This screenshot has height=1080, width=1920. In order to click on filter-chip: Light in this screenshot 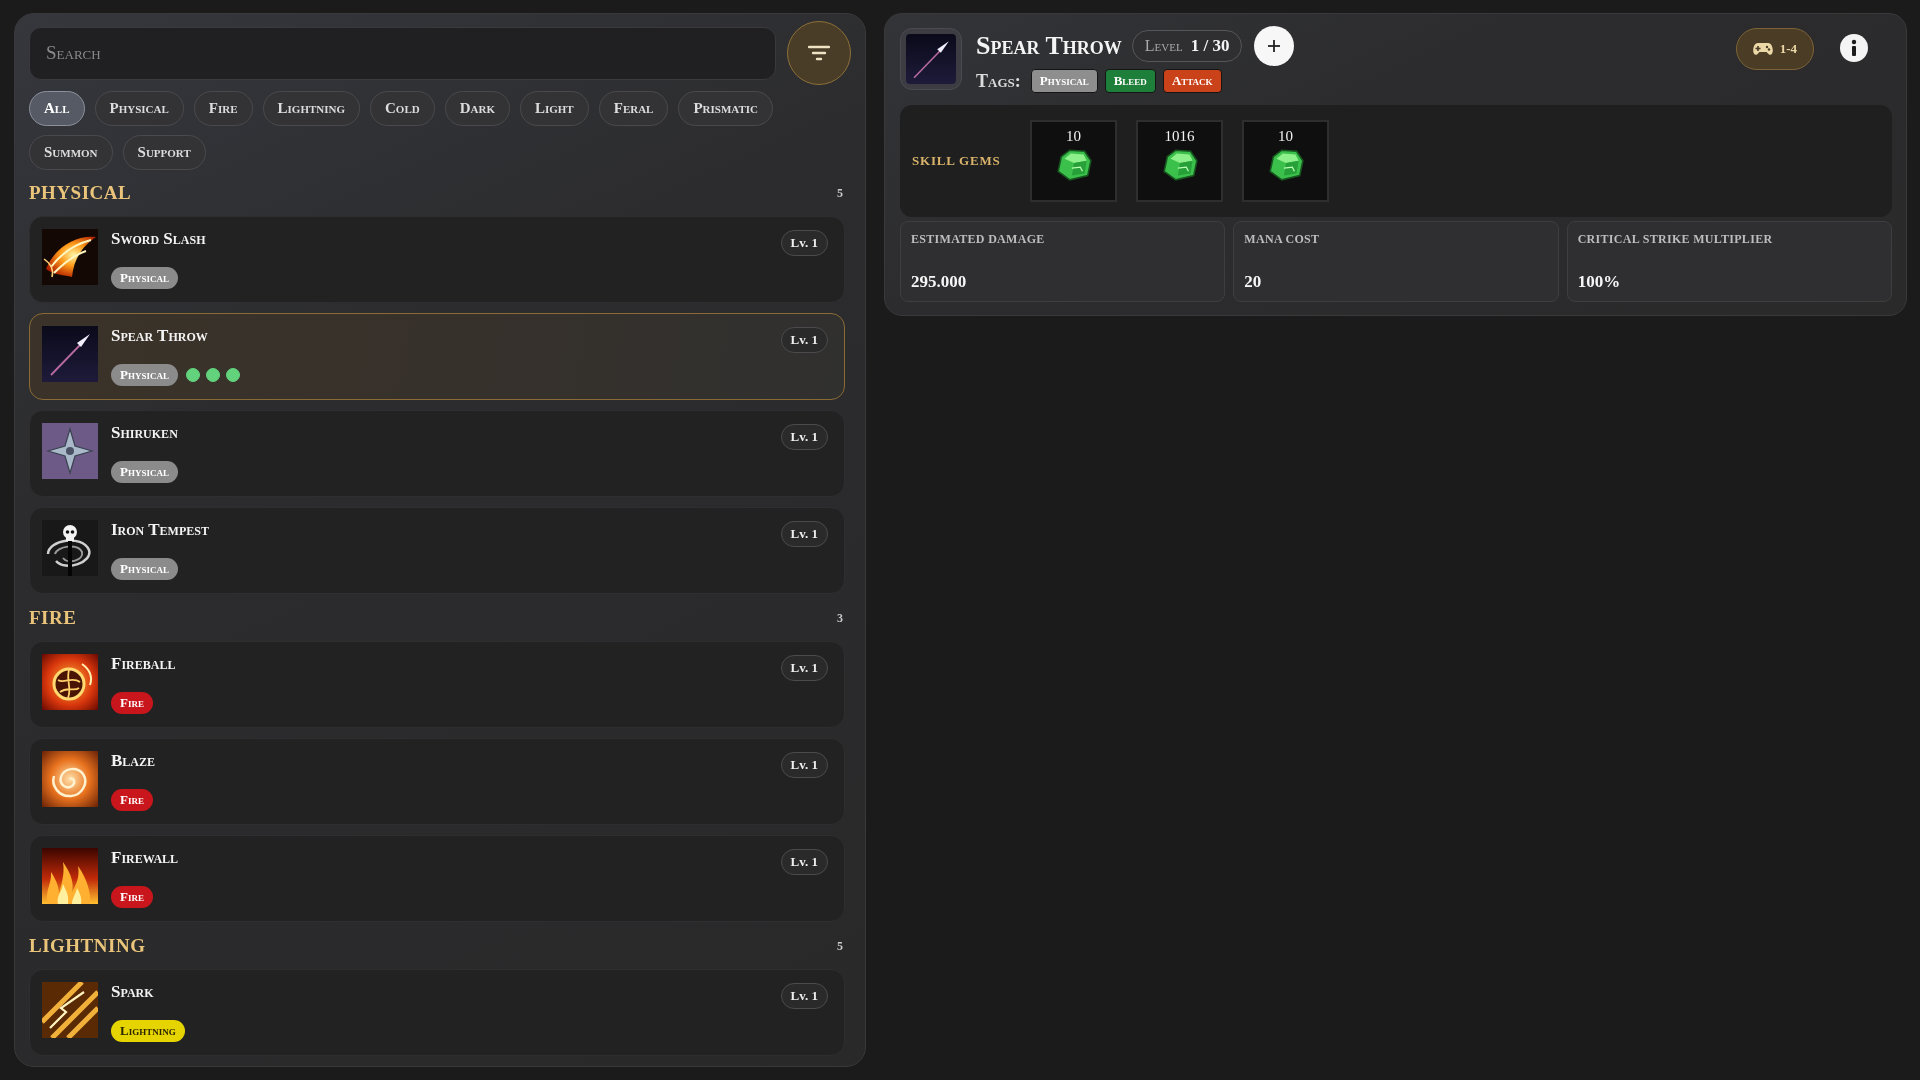, I will do `click(554, 108)`.